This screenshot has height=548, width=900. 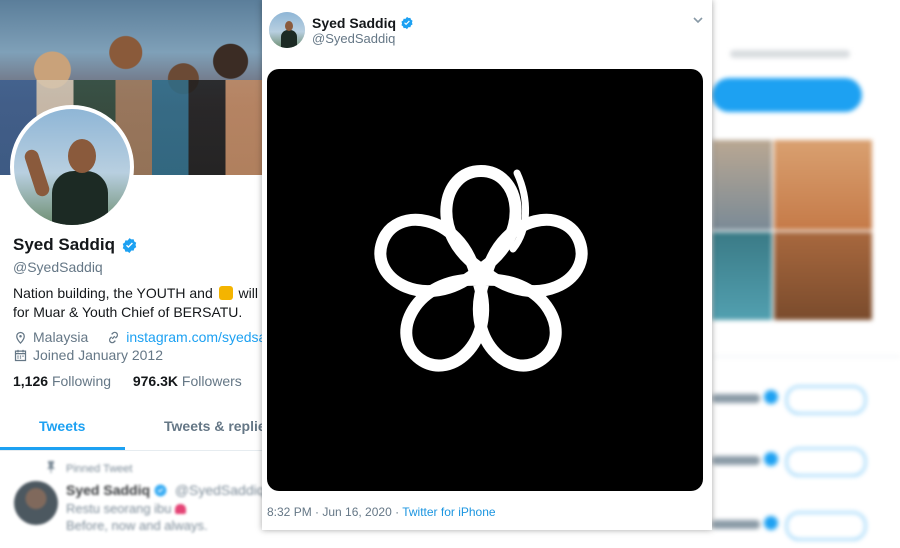 I want to click on location-pin-icon, so click(x=20, y=337).